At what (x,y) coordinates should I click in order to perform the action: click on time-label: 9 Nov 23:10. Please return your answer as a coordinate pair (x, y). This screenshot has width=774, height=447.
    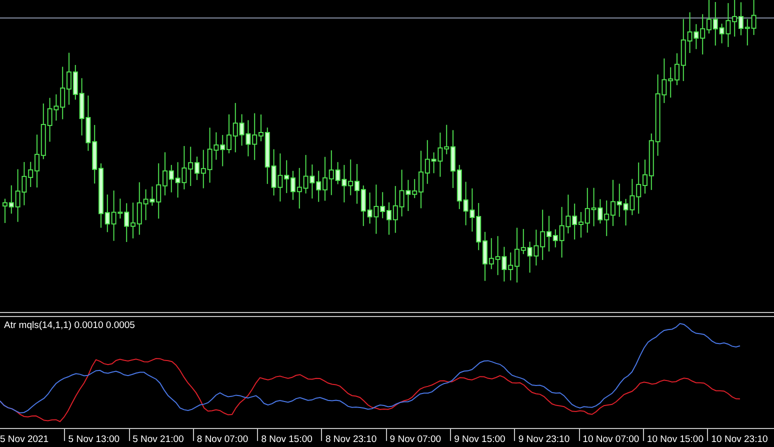
    Looking at the image, I should click on (546, 435).